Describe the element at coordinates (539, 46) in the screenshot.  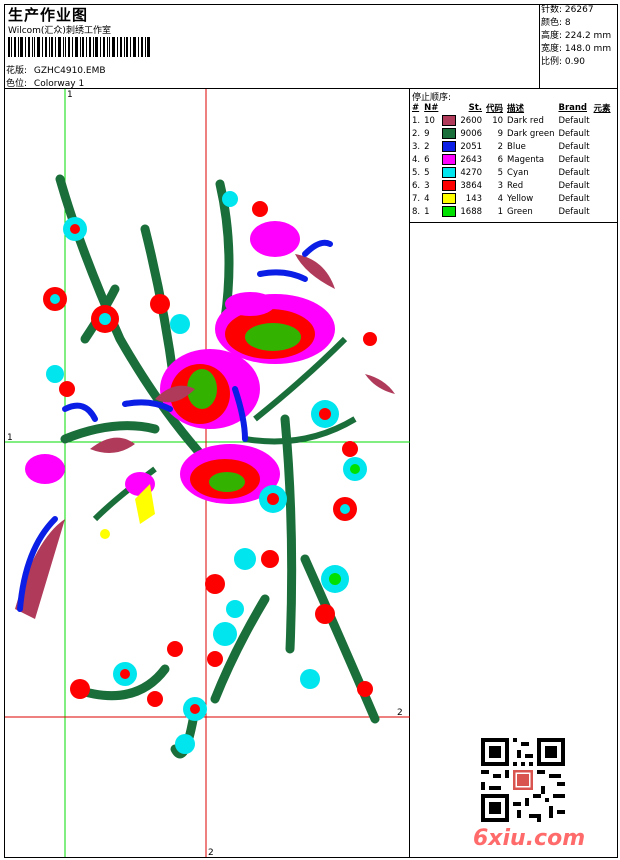
I see `stats-divider` at that location.